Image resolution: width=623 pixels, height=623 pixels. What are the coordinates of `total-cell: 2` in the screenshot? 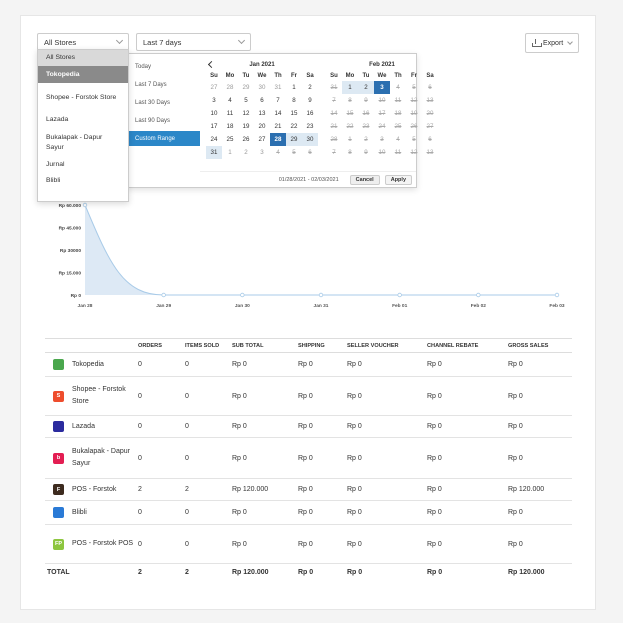 It's located at (206, 572).